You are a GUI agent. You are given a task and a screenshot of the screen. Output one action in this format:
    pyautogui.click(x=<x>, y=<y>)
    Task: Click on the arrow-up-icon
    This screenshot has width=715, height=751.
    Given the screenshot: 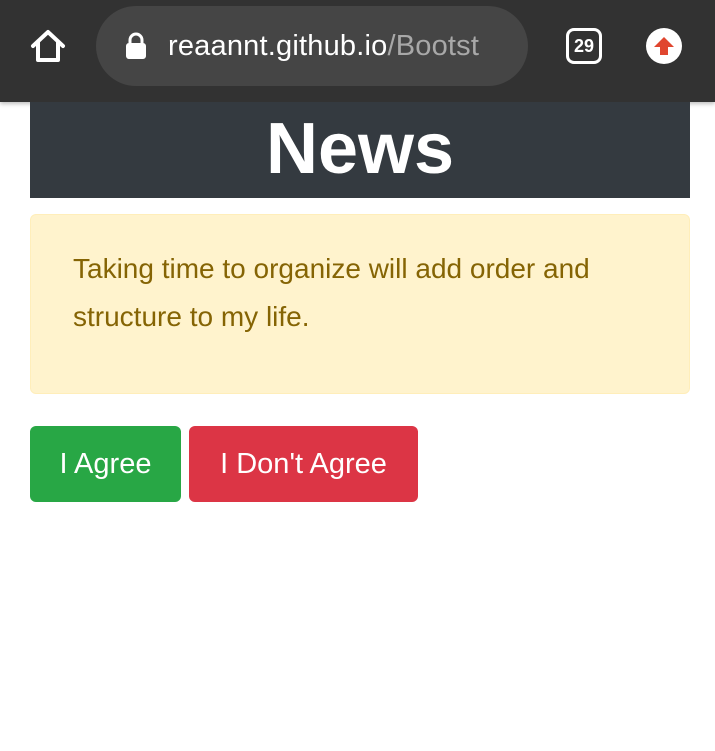 What is the action you would take?
    pyautogui.click(x=664, y=46)
    